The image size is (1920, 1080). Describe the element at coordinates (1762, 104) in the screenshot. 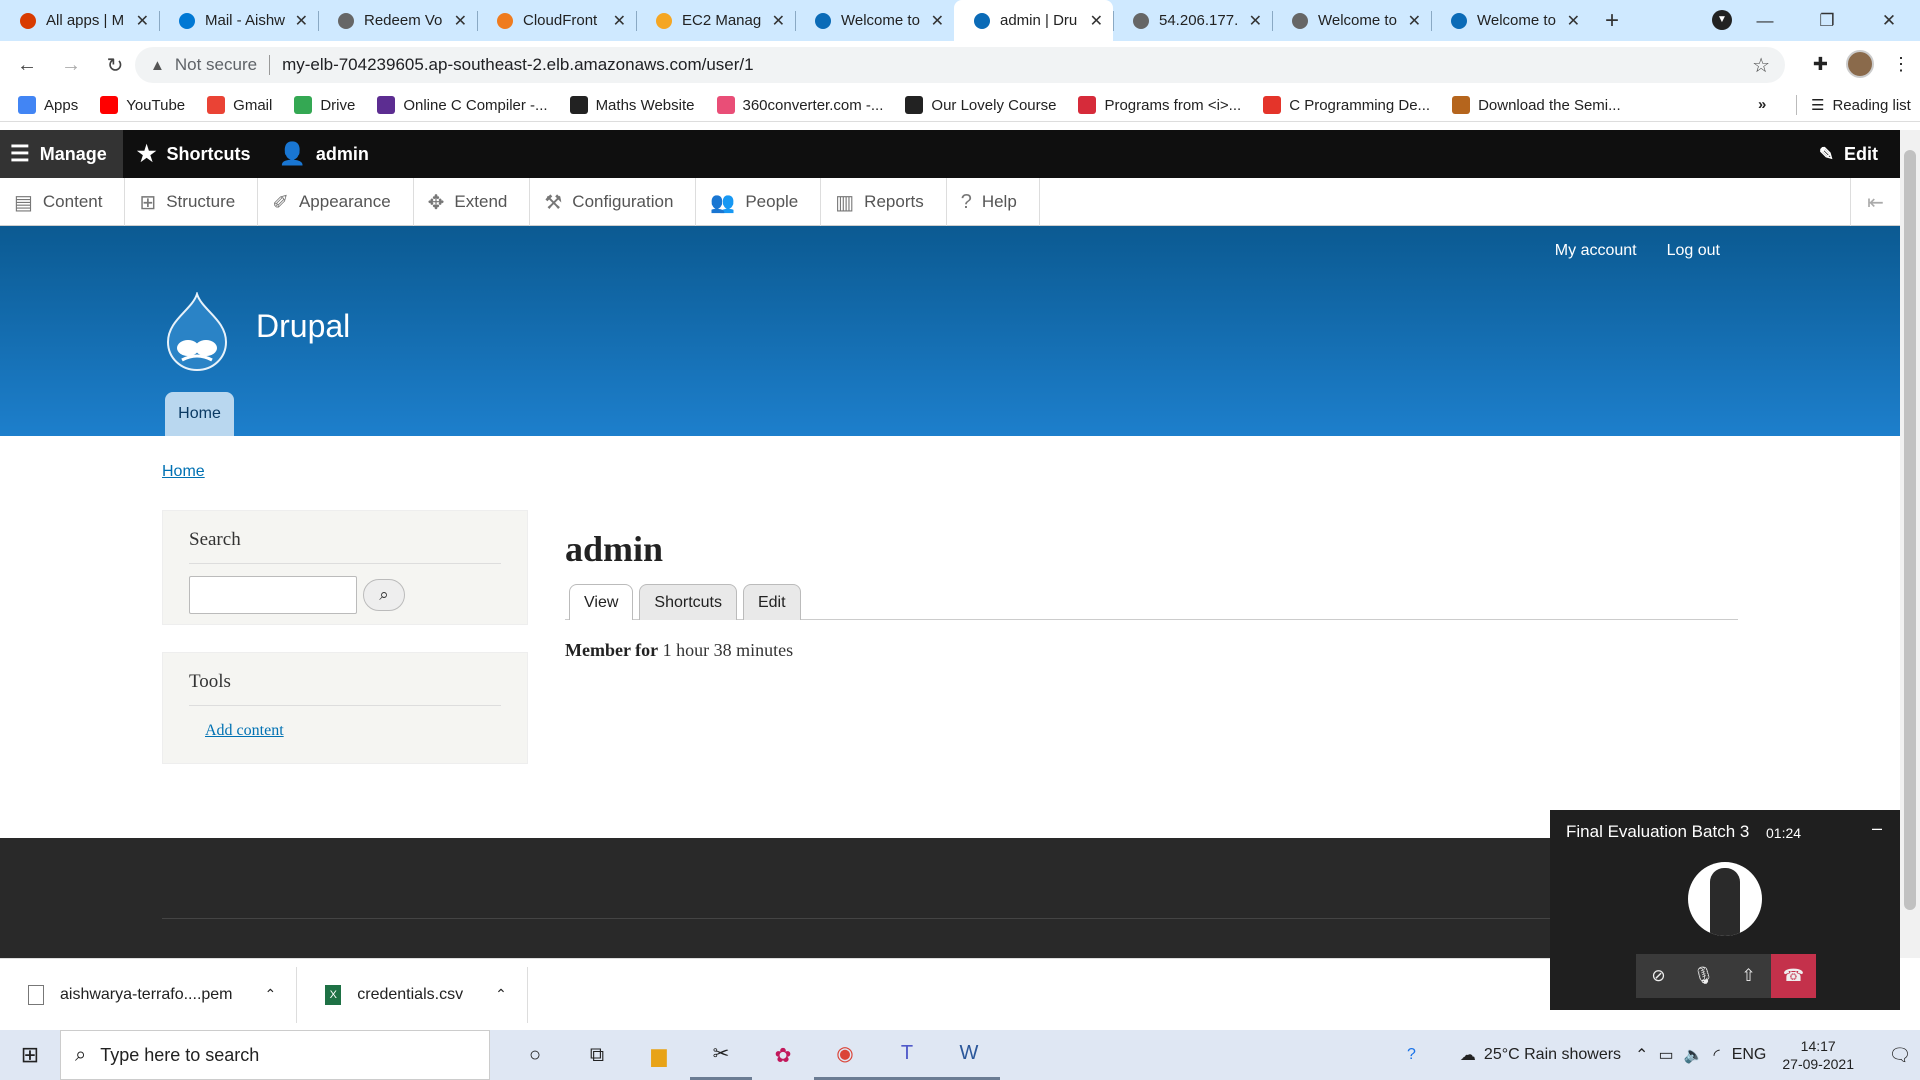

I see `bookmarks-overflow-icon: »` at that location.